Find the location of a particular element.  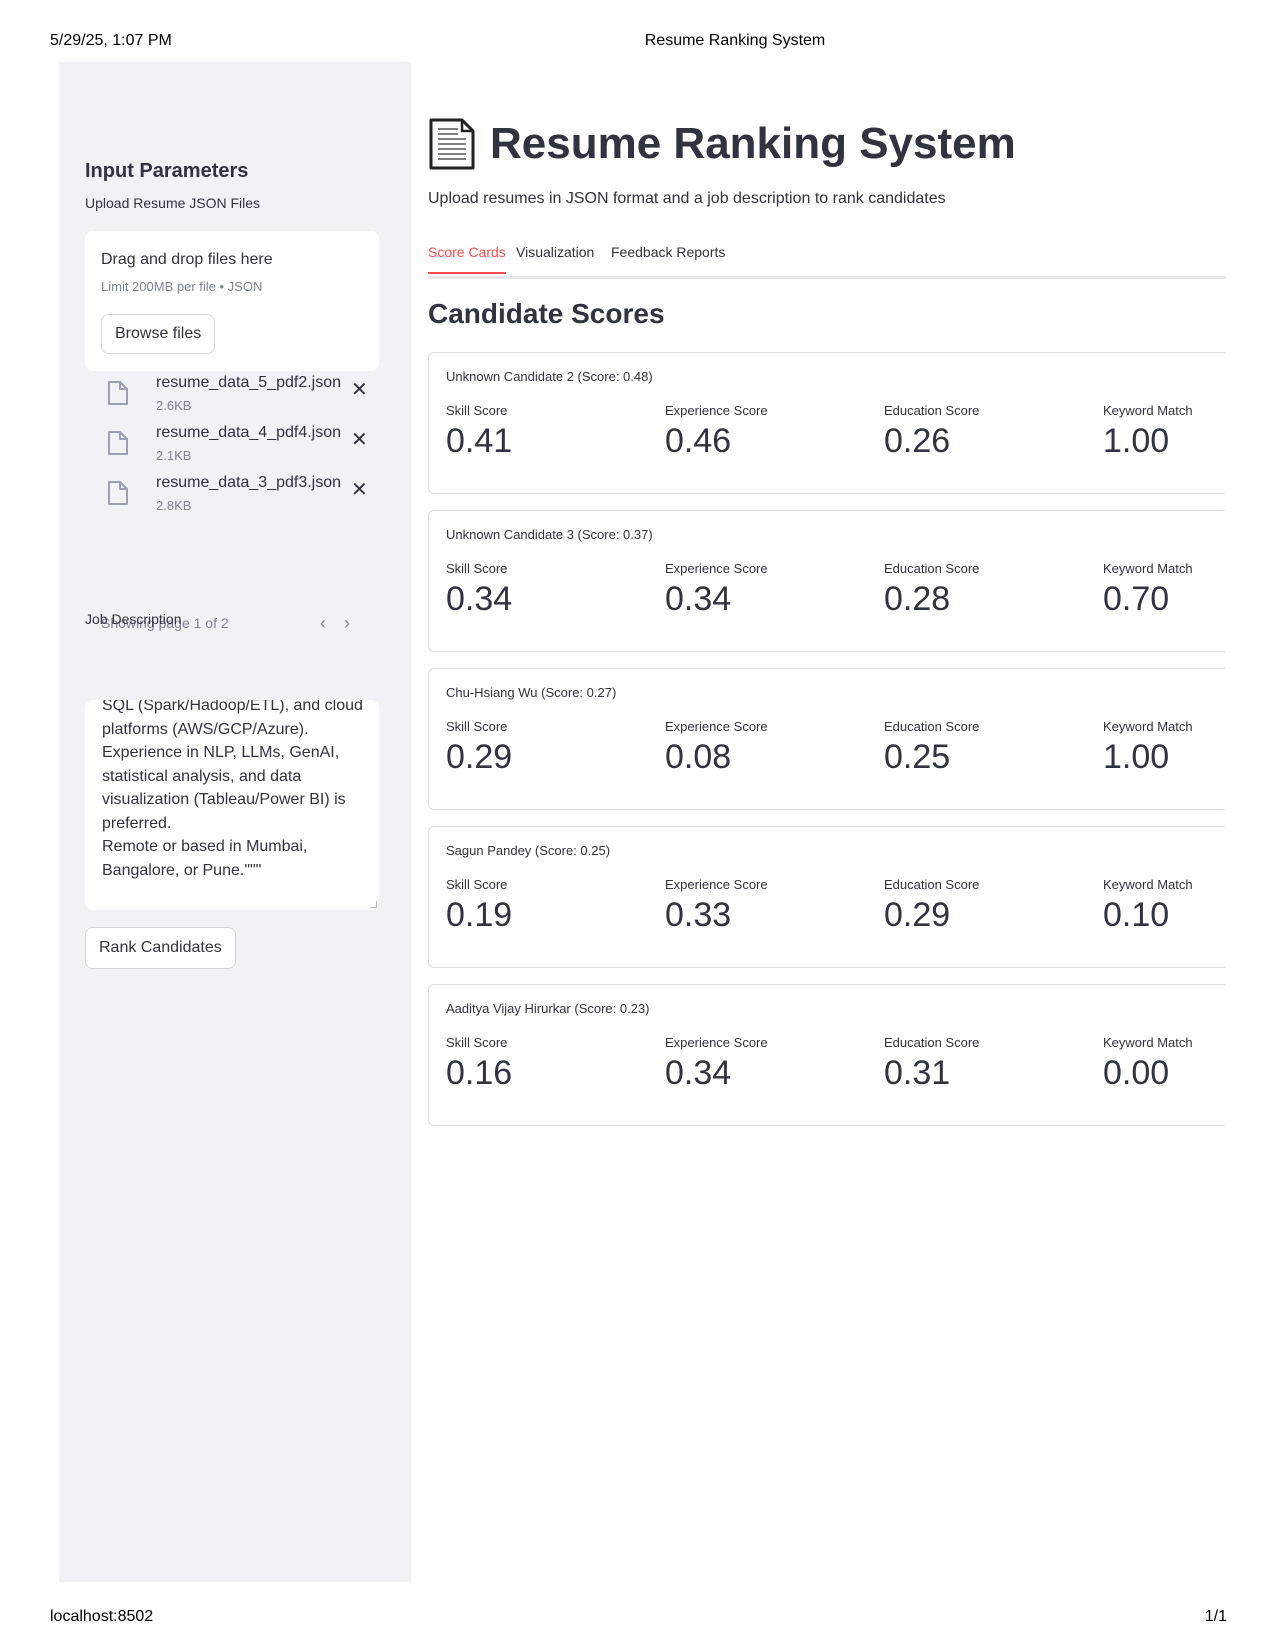

section-title: Candidate Scores is located at coordinates (546, 313).